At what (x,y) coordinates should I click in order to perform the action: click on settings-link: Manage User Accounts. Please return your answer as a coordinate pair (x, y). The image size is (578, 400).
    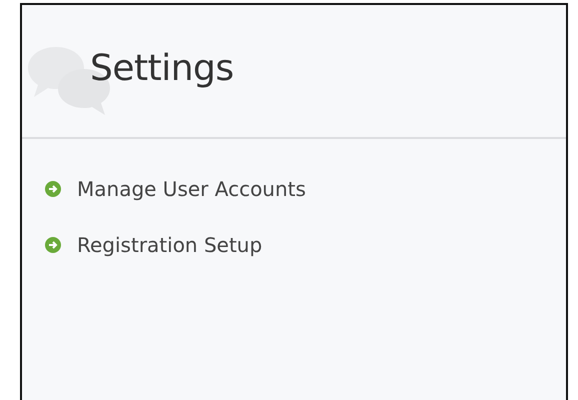
    Looking at the image, I should click on (191, 189).